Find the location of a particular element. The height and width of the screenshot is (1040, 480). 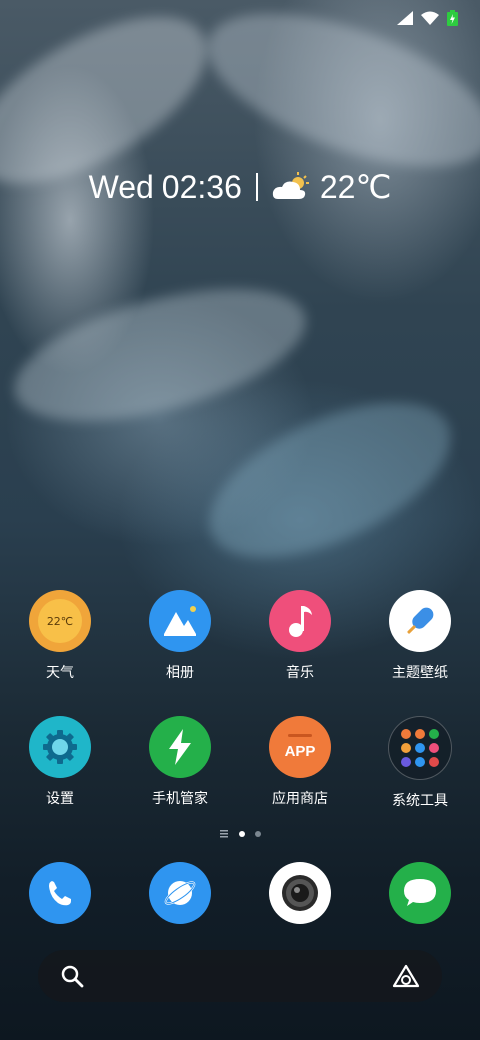

app-app-store: APP 应用商店 is located at coordinates (300, 763).